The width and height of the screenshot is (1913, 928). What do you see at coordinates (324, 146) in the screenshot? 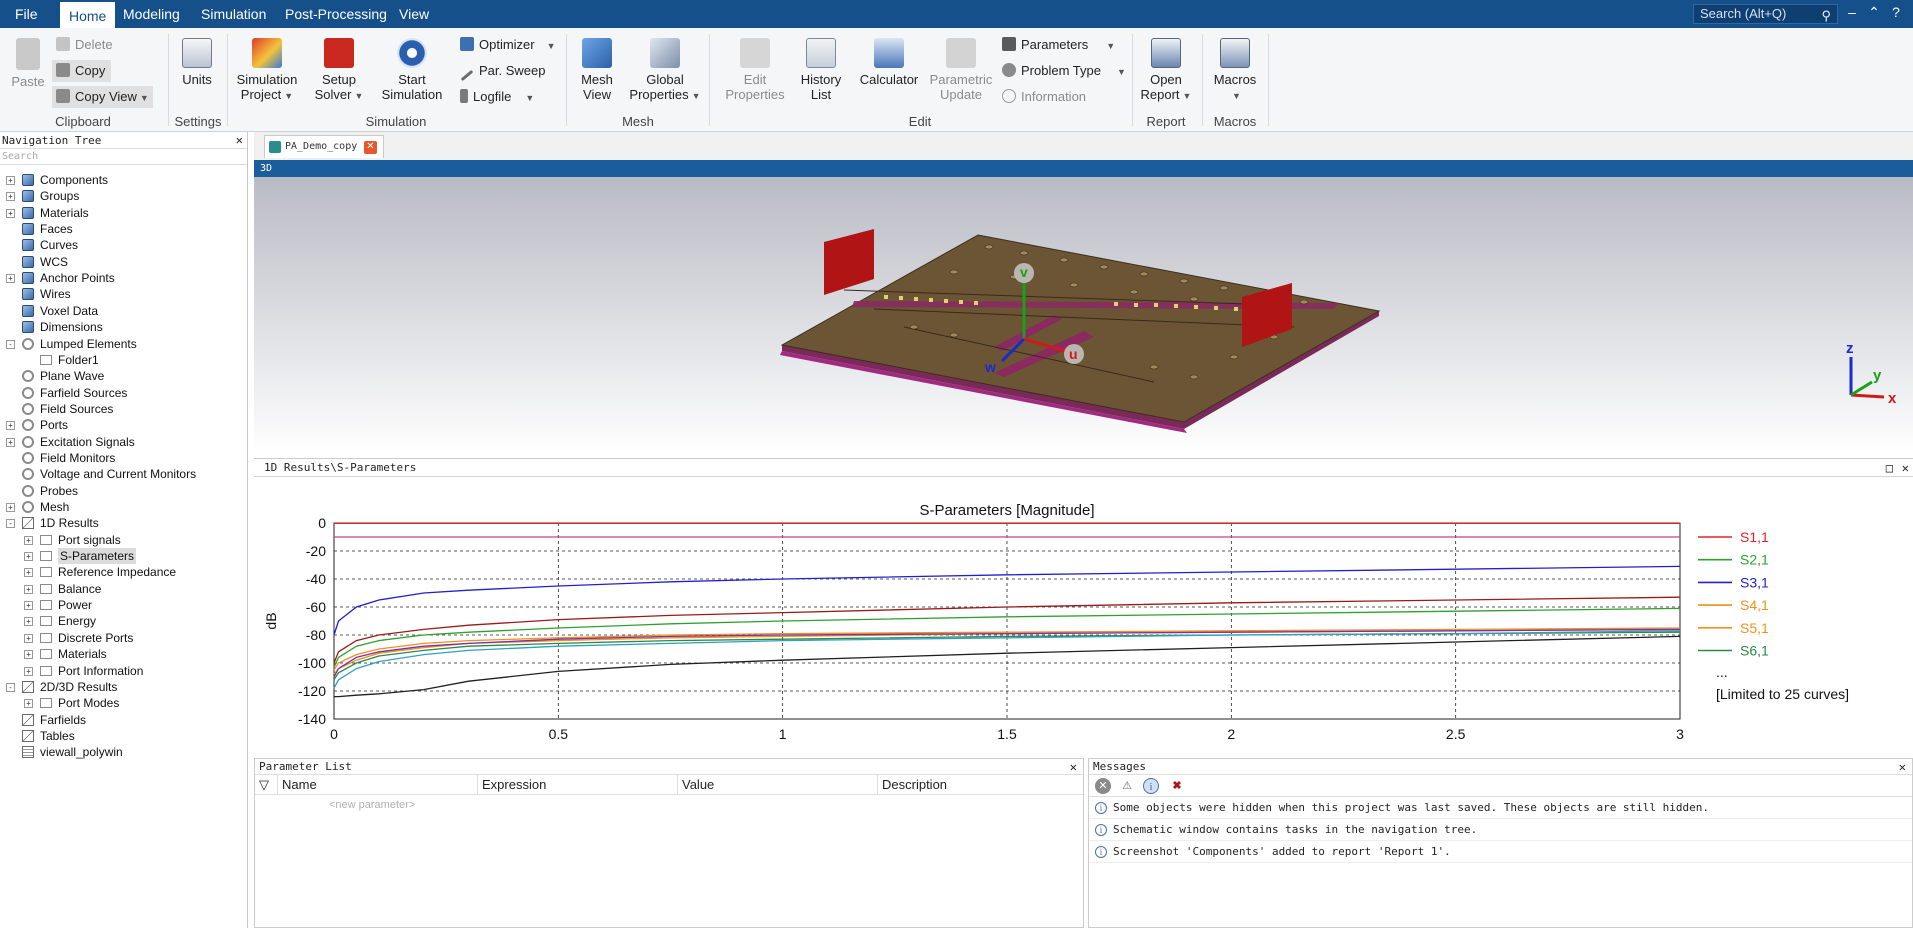
I see `document-tab: PA_Demo_copy ✕` at bounding box center [324, 146].